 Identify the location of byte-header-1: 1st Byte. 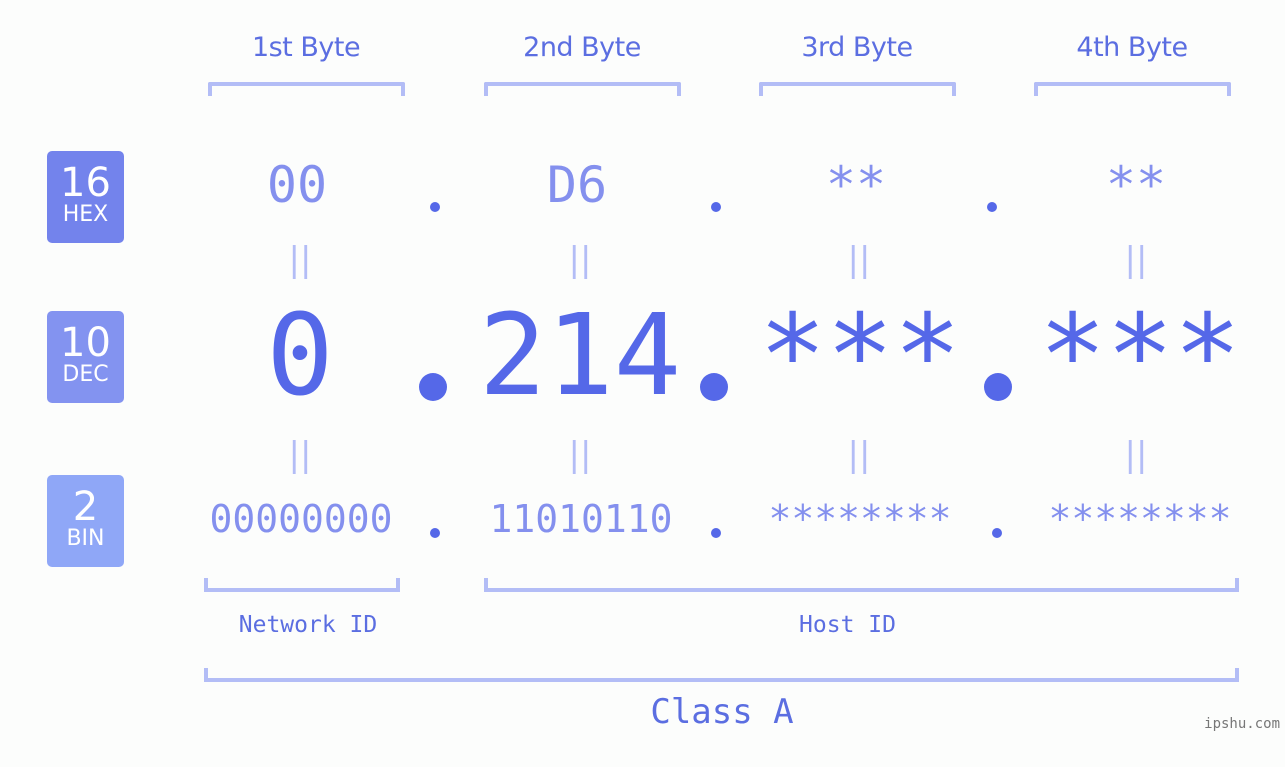
(306, 47).